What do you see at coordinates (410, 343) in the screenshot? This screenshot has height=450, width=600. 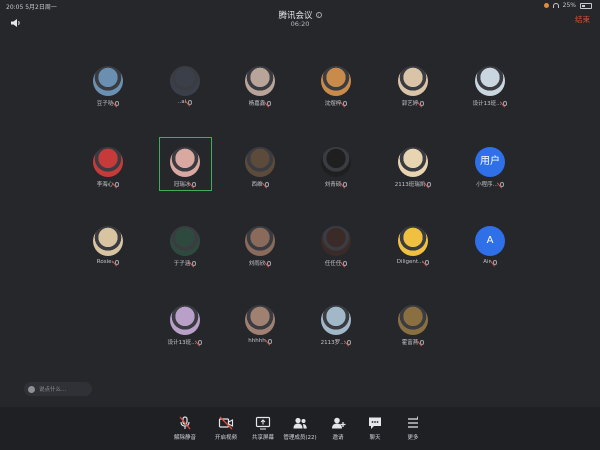 I see `participant-name: 霍富燕` at bounding box center [410, 343].